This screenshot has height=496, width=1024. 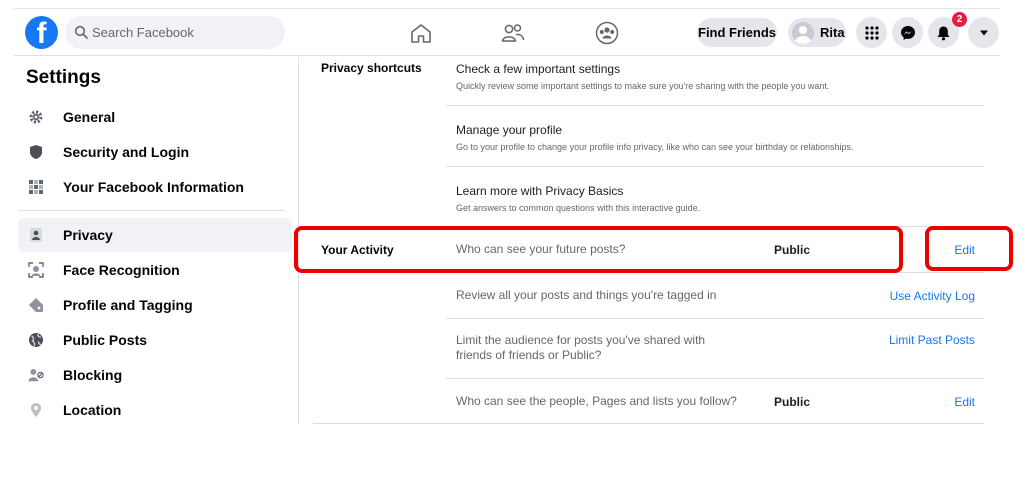 I want to click on home-icon, so click(x=421, y=33).